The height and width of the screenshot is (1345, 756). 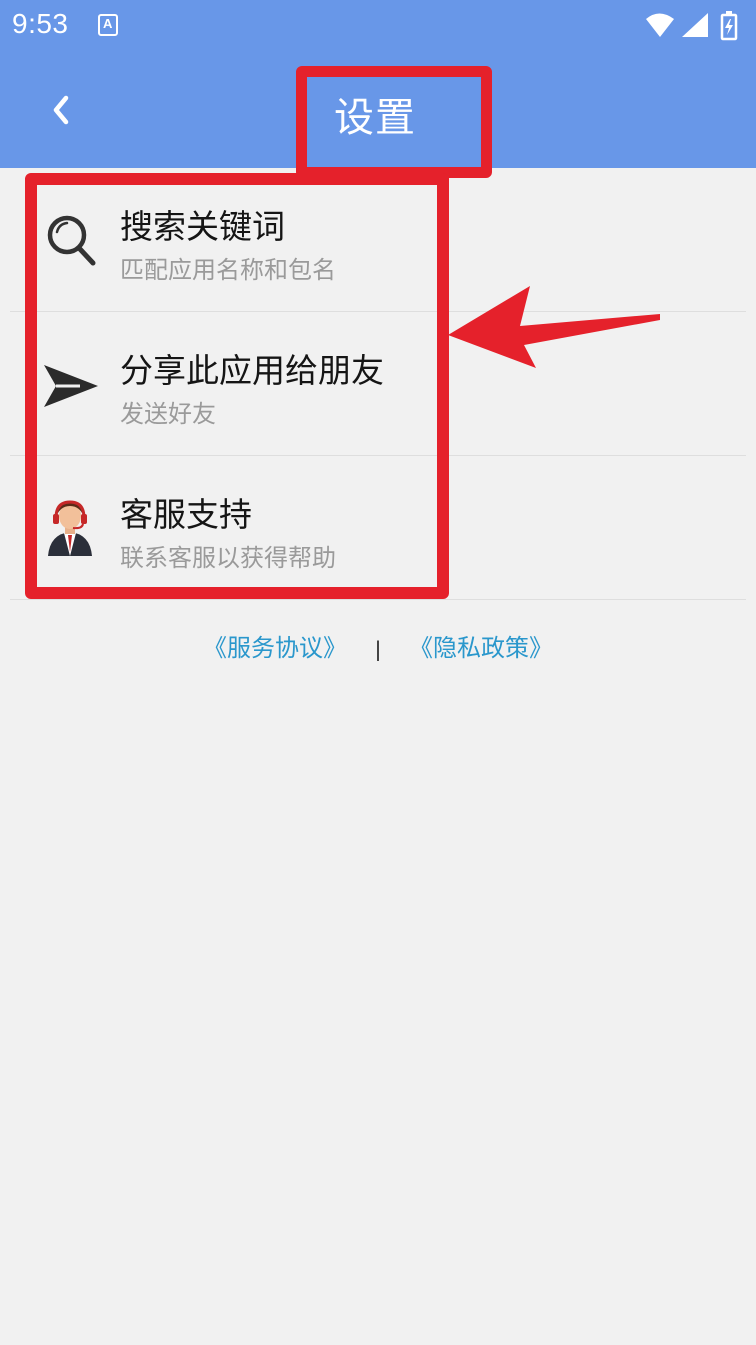 What do you see at coordinates (660, 25) in the screenshot?
I see `wifi-icon` at bounding box center [660, 25].